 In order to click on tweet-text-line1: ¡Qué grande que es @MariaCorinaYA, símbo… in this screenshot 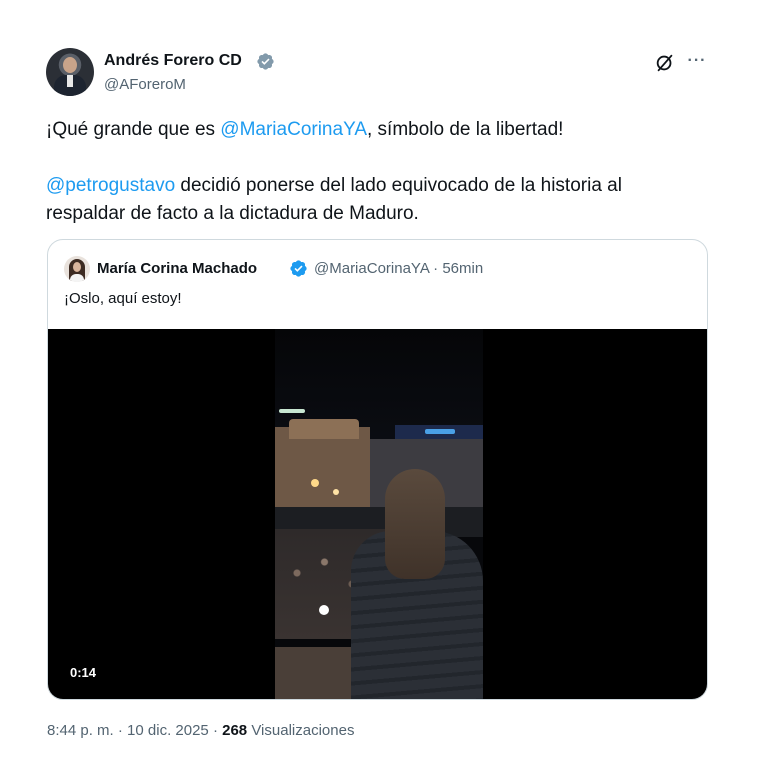, I will do `click(304, 130)`.